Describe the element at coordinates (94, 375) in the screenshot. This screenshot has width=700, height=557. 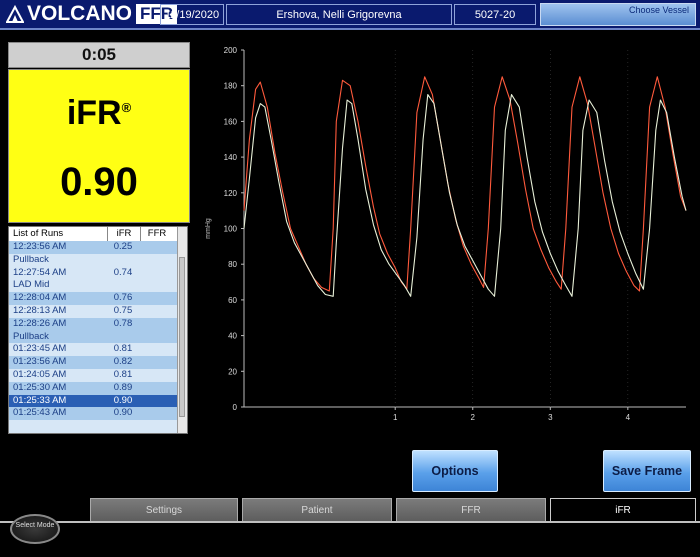
I see `run-row: 01:24:05 AM 0.81` at that location.